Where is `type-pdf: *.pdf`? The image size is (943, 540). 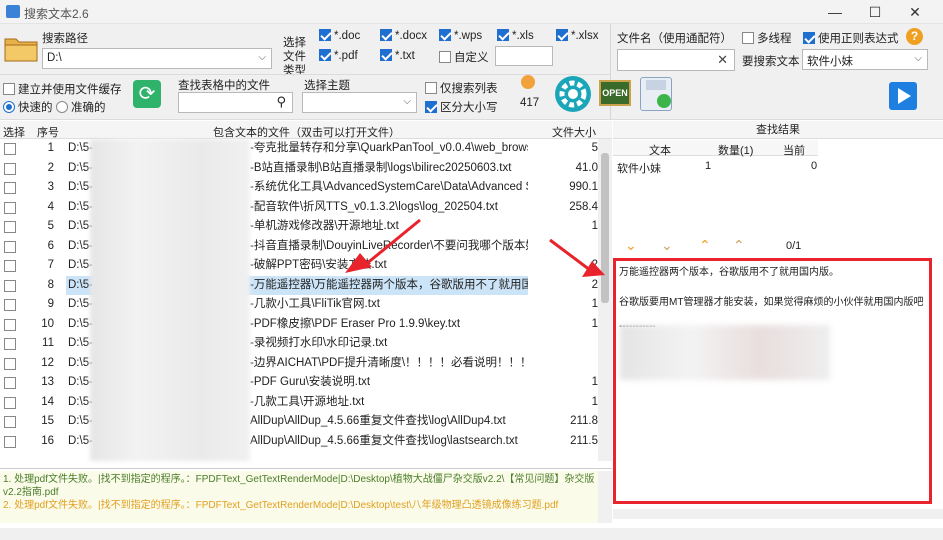
type-pdf: *.pdf is located at coordinates (338, 55).